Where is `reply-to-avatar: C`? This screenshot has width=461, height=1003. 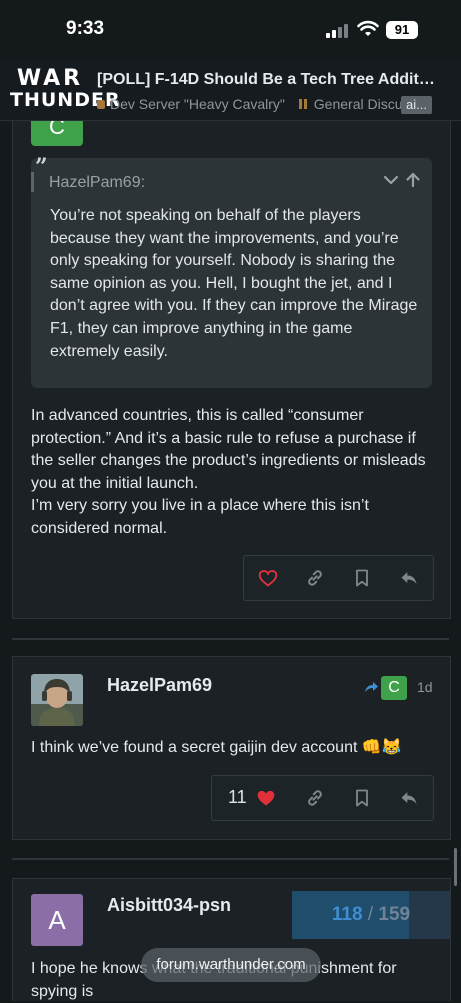
reply-to-avatar: C is located at coordinates (394, 688).